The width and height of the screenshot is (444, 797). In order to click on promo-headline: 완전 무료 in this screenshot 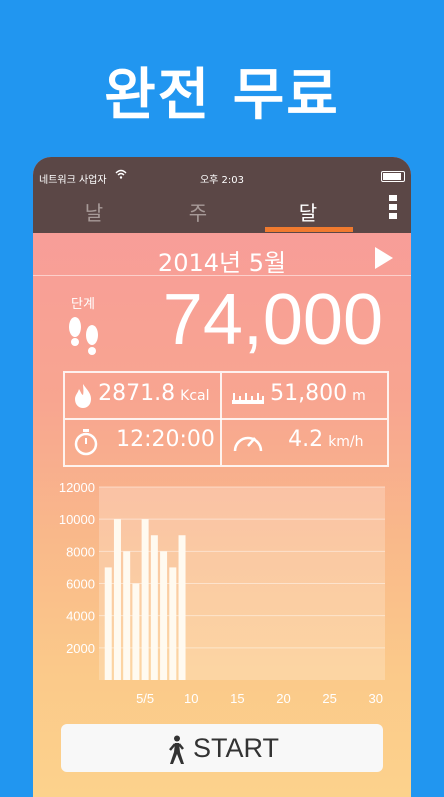, I will do `click(222, 95)`.